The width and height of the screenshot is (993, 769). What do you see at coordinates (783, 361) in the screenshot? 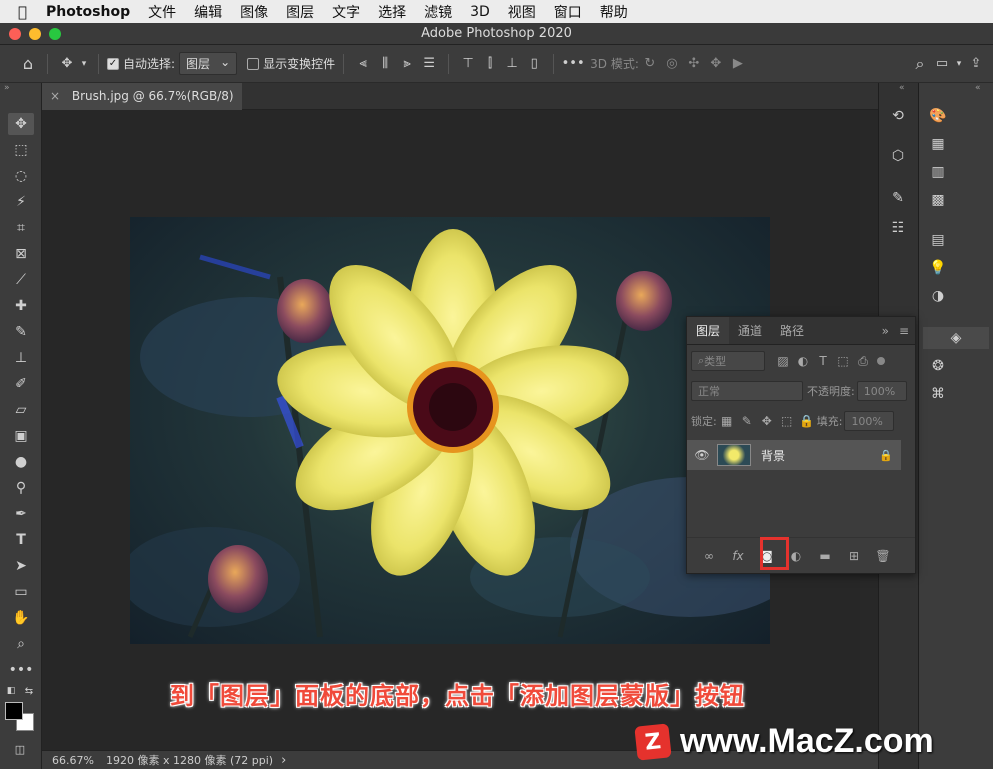
I see `filter-pixel-icon: ▨` at bounding box center [783, 361].